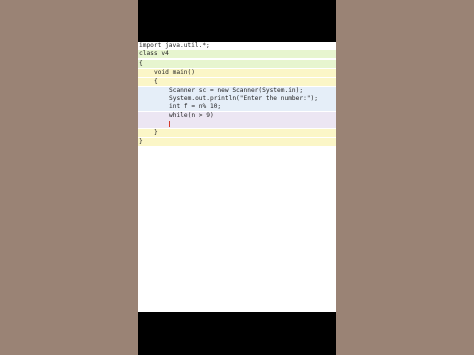 This screenshot has width=474, height=355. What do you see at coordinates (154, 53) in the screenshot?
I see `code-line-text: class v4` at bounding box center [154, 53].